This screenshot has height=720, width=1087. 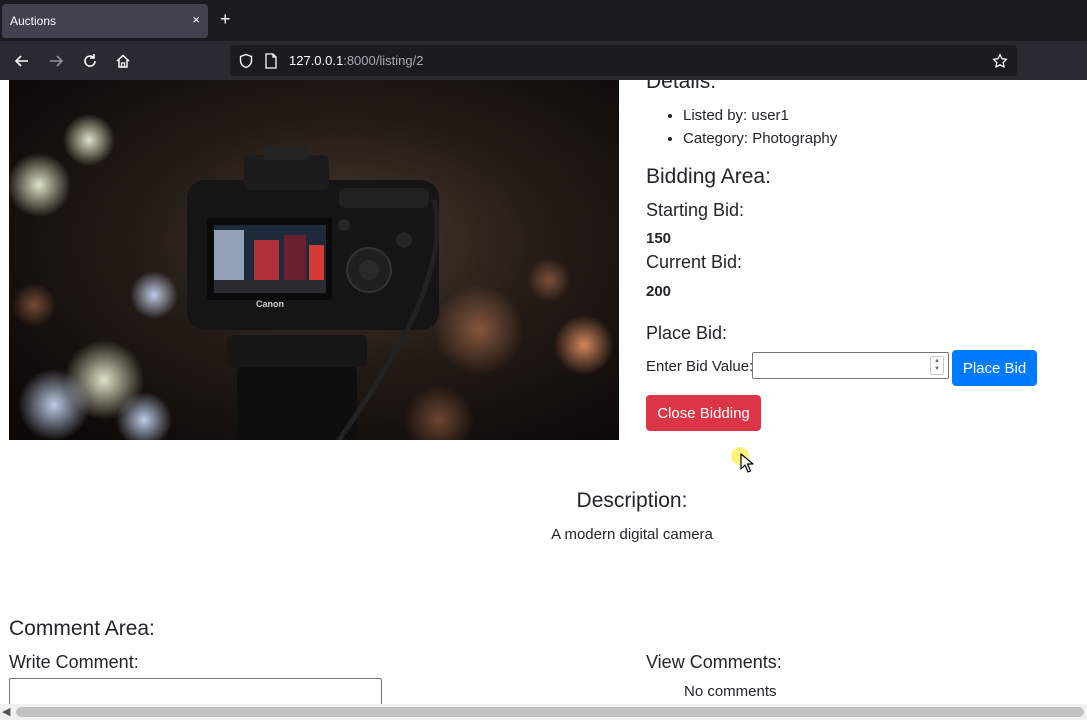 I want to click on url-bar: 127.0.0.1:8000/listing/2, so click(x=623, y=60).